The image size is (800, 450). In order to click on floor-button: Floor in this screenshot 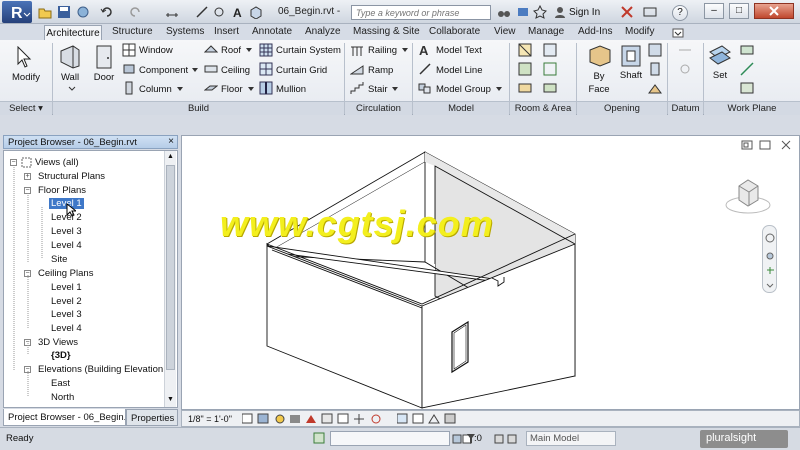, I will do `click(232, 89)`.